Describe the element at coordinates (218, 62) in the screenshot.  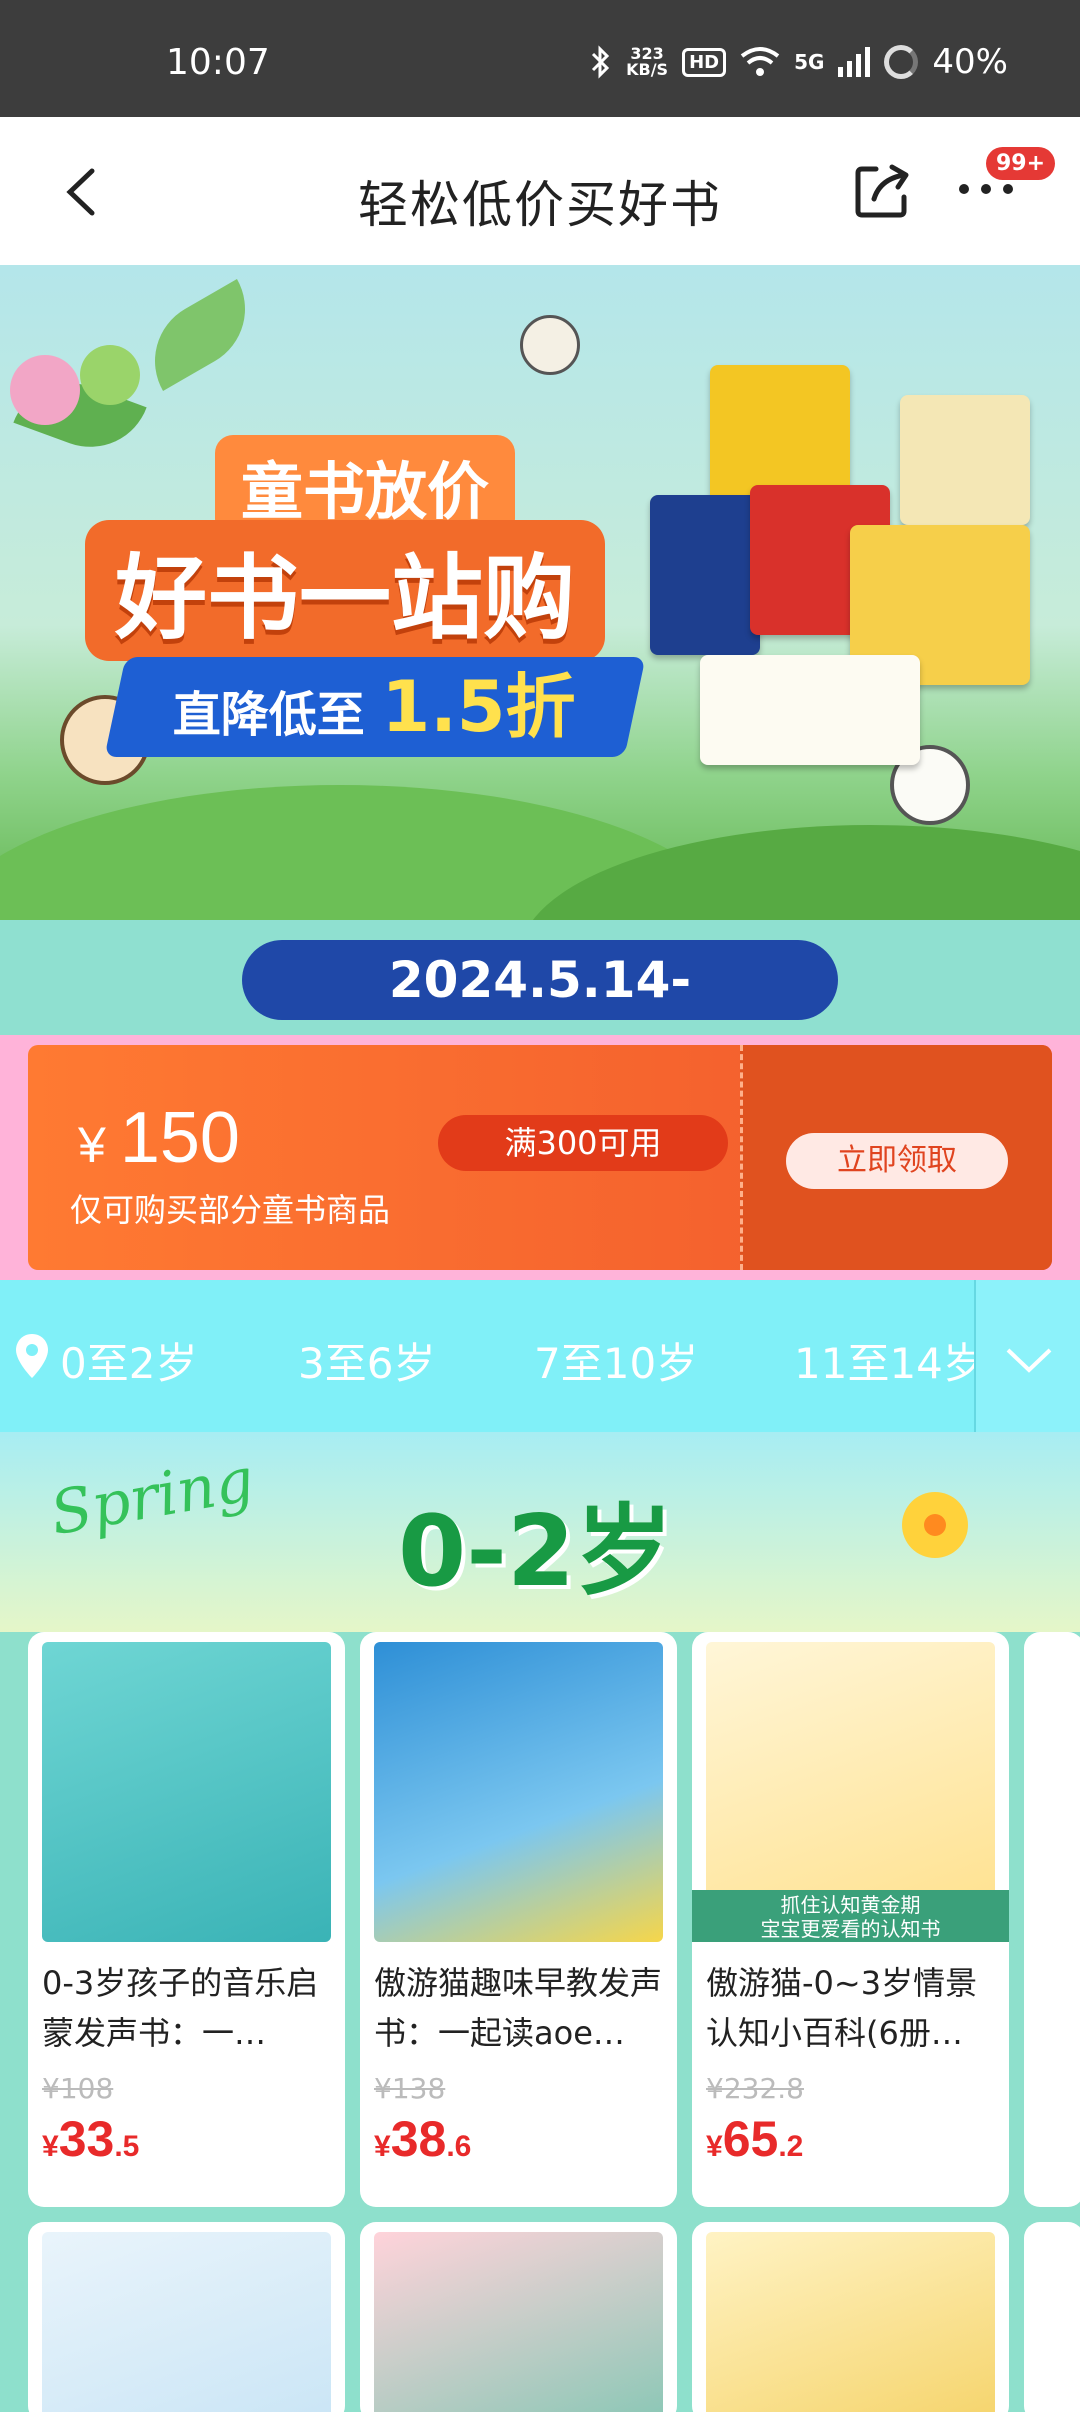
I see `status-time: 10:07` at that location.